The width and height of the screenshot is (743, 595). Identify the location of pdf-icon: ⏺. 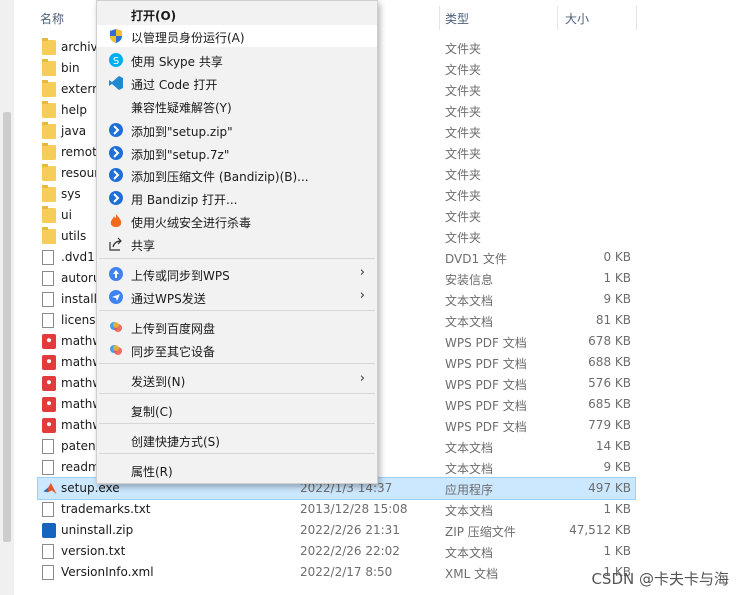
(49, 425).